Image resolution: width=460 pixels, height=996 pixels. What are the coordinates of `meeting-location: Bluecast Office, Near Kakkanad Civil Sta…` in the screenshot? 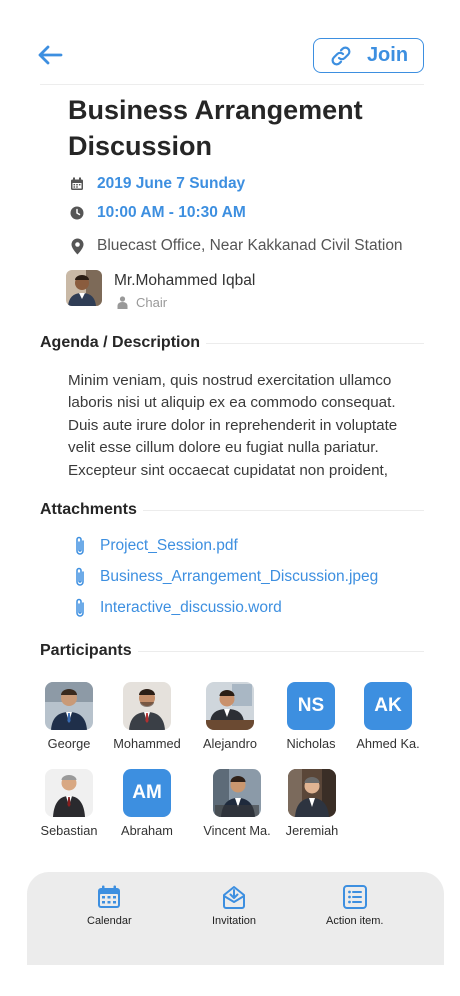 It's located at (235, 246).